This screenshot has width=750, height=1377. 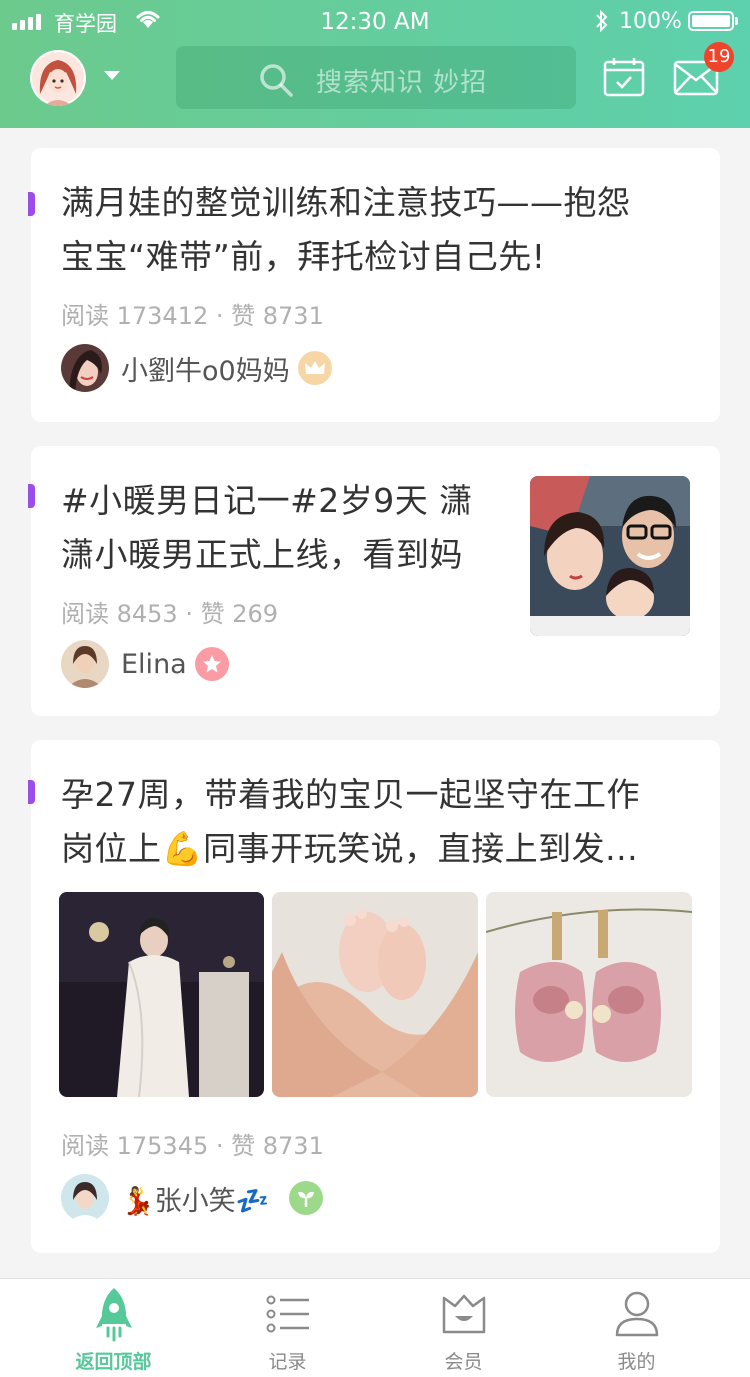 I want to click on search-icon, so click(x=276, y=82).